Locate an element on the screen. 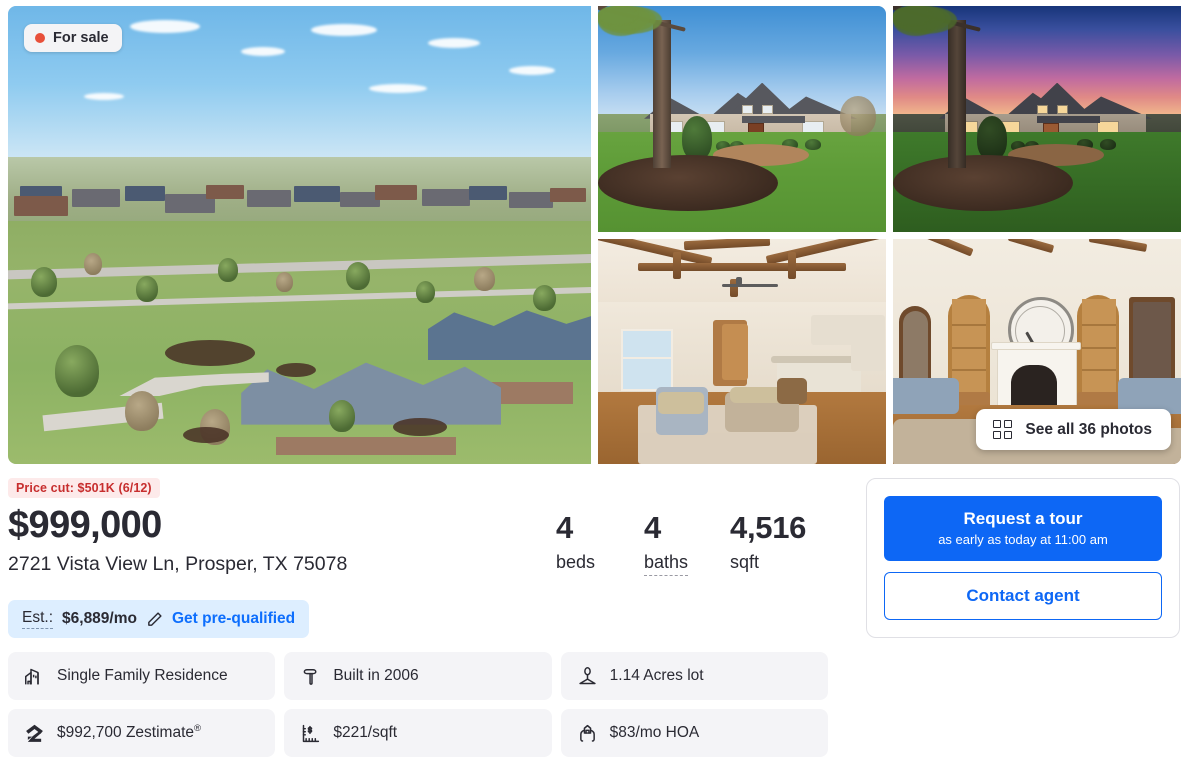 This screenshot has height=783, width=1200. fact-lot-size: 1.14 Acres lot is located at coordinates (694, 676).